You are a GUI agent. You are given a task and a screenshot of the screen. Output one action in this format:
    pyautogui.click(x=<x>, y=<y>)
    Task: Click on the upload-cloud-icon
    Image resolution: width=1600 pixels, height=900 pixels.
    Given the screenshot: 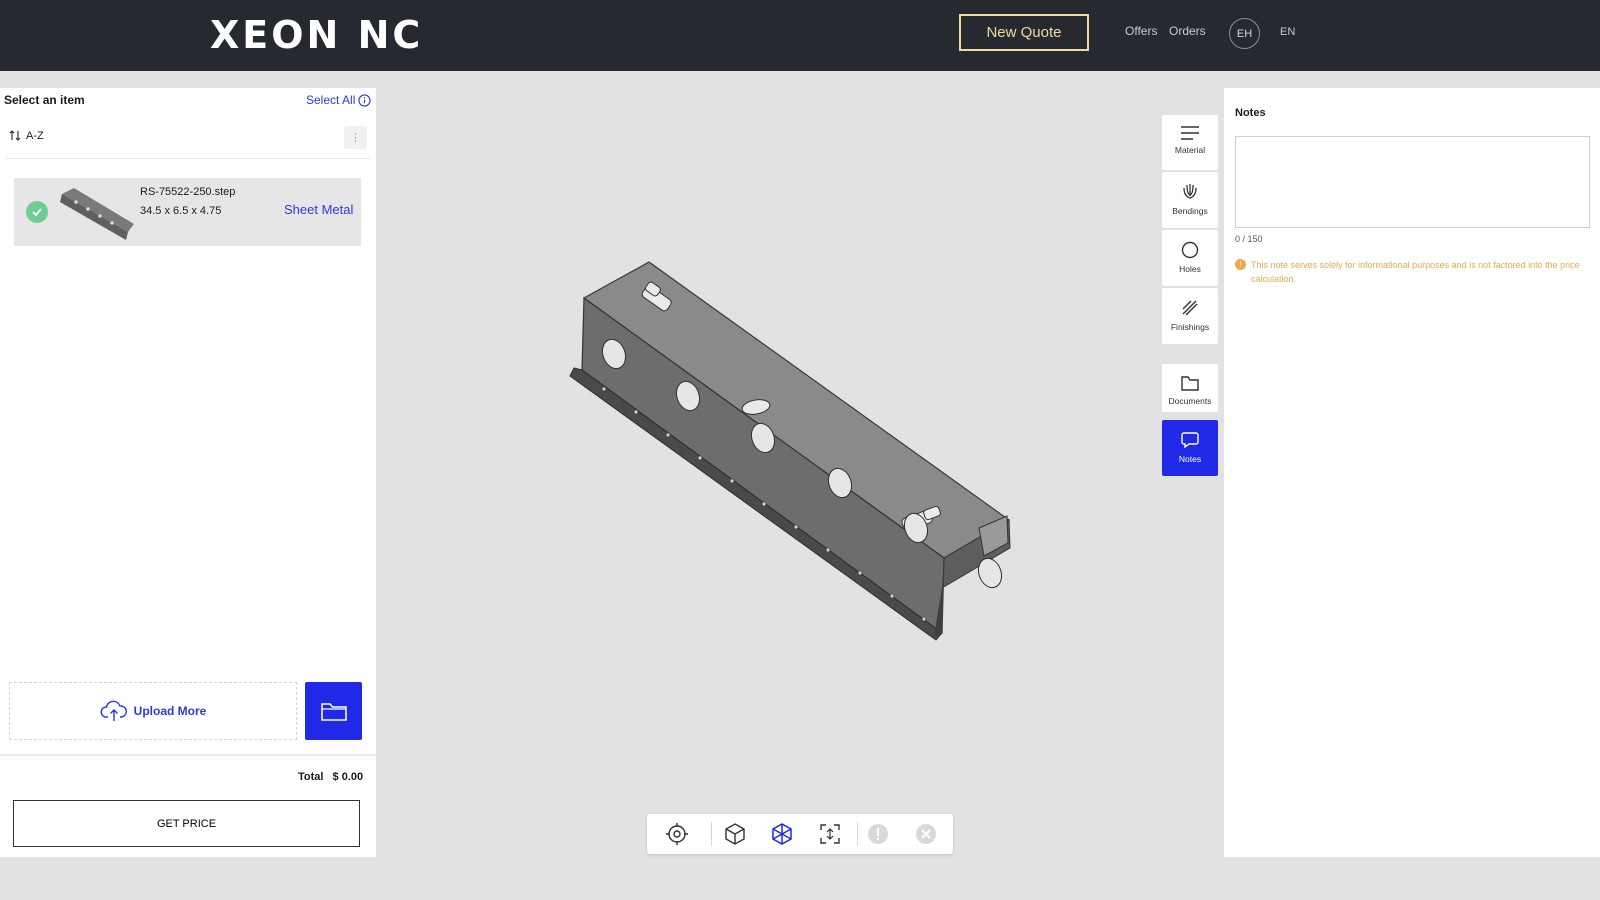 What is the action you would take?
    pyautogui.click(x=113, y=710)
    